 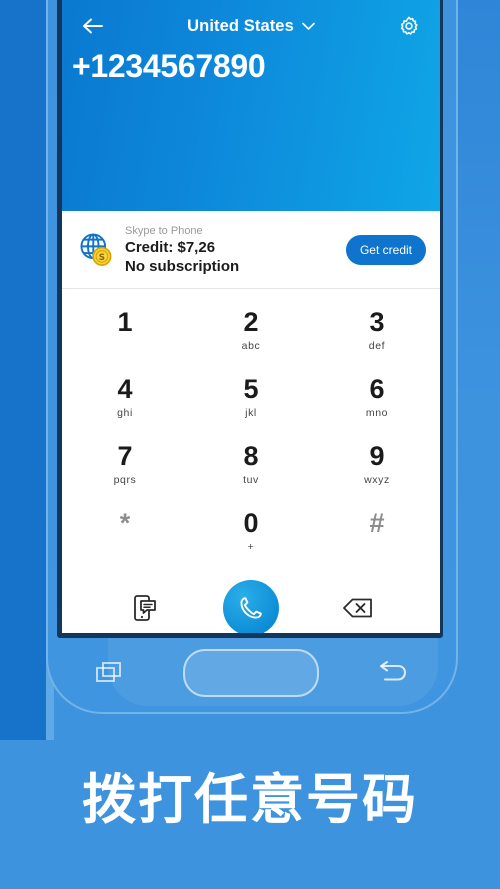 I want to click on dial-digit: 1, so click(x=125, y=322).